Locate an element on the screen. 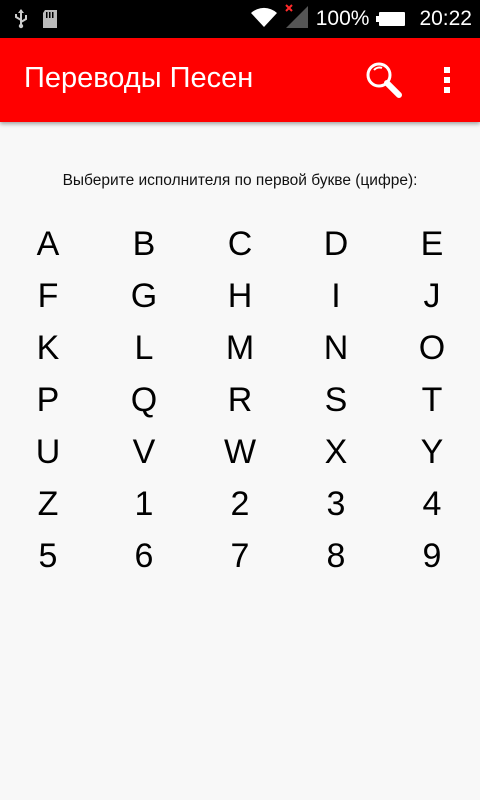 The width and height of the screenshot is (480, 800). status-right-icons: 100% 20:22 is located at coordinates (361, 19).